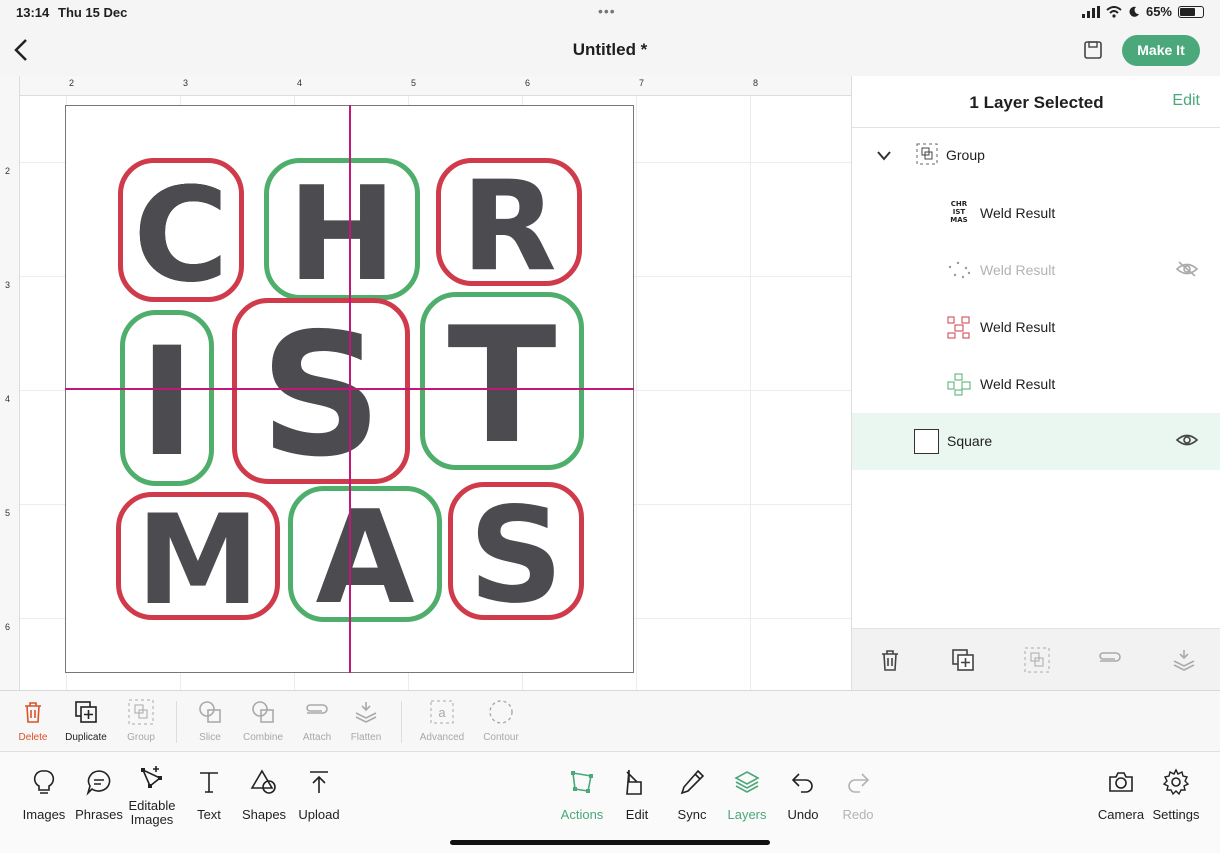 The height and width of the screenshot is (853, 1220). Describe the element at coordinates (747, 782) in the screenshot. I see `layers-stack-icon` at that location.